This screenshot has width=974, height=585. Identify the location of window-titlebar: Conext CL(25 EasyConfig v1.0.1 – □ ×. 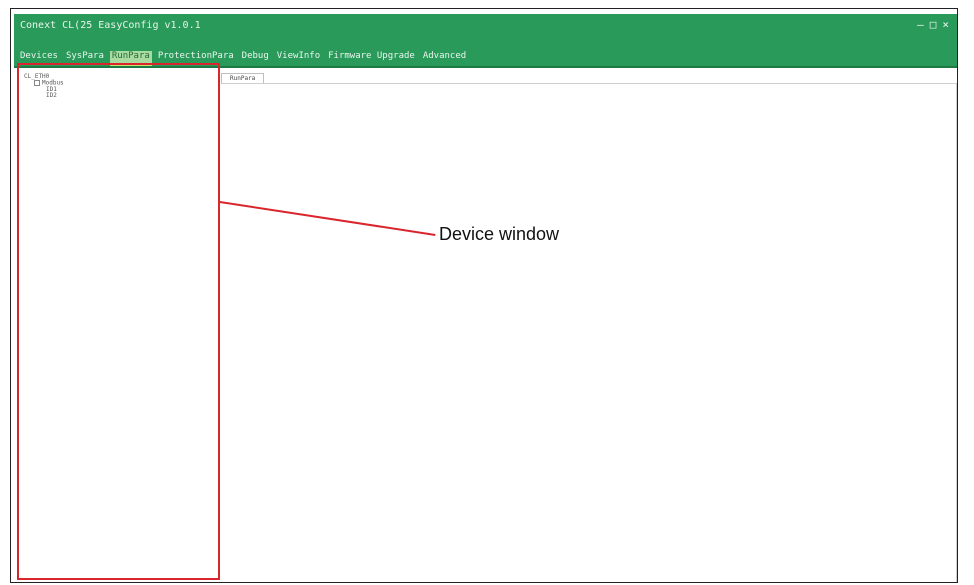
(485, 26).